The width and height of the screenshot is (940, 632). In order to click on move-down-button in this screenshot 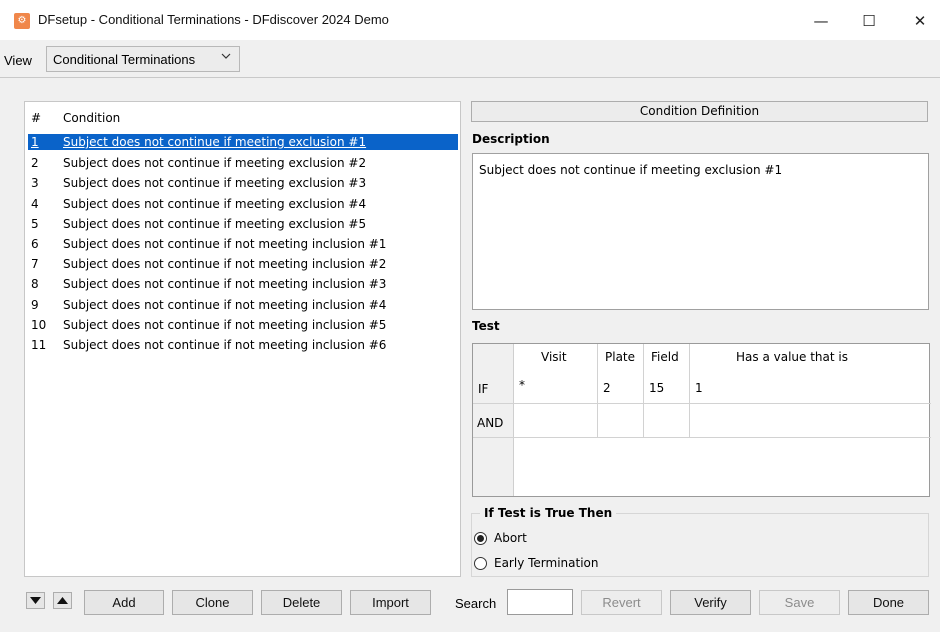, I will do `click(35, 600)`.